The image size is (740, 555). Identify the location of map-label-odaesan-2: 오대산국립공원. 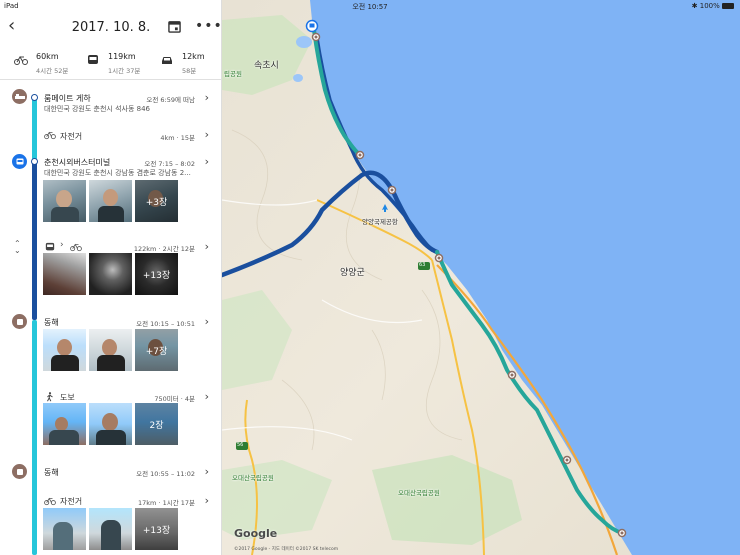
(419, 493).